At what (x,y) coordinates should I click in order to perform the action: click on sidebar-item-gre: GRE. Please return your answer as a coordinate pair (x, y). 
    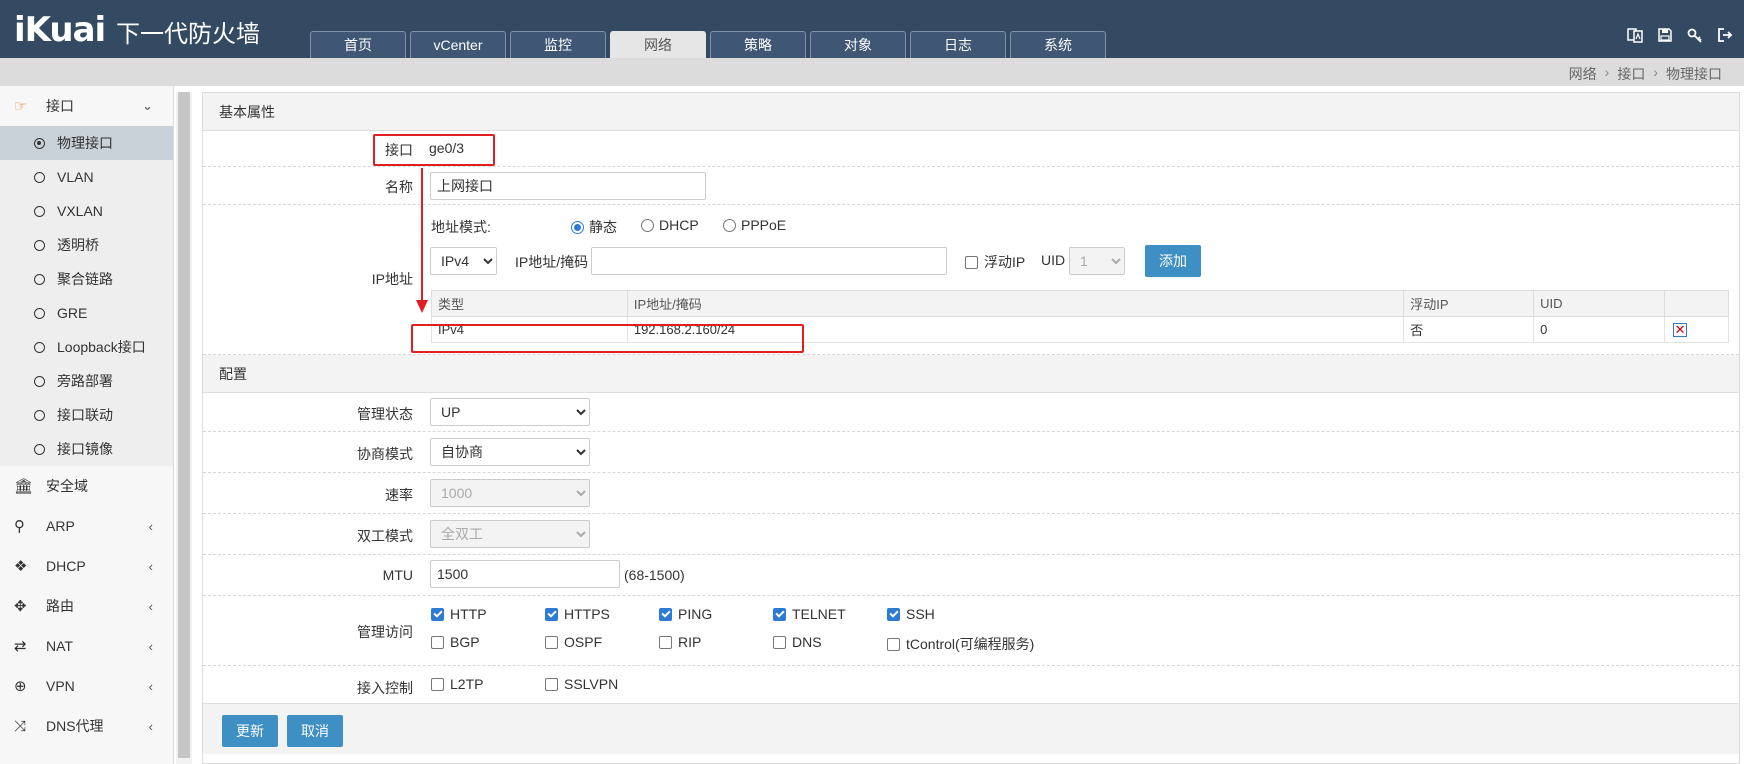
    Looking at the image, I should click on (86, 313).